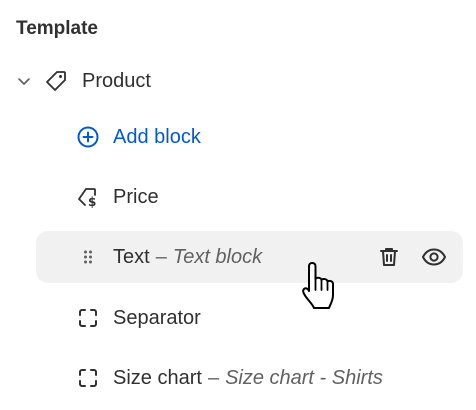  I want to click on block-label: Size chart, so click(157, 377).